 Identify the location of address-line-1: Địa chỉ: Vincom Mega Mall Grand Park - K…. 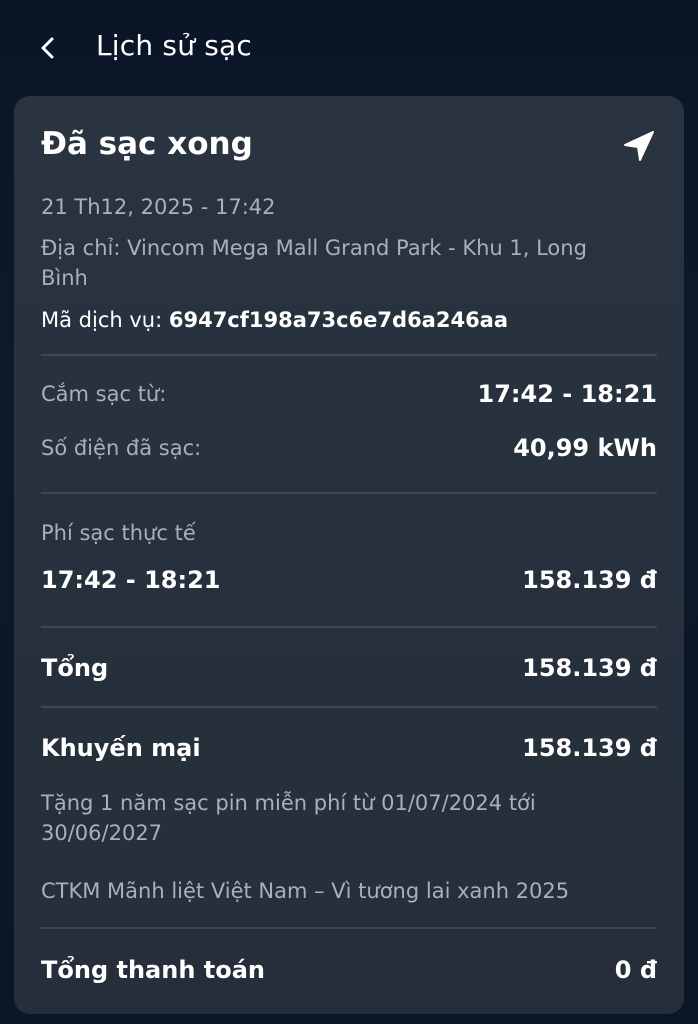
(314, 248).